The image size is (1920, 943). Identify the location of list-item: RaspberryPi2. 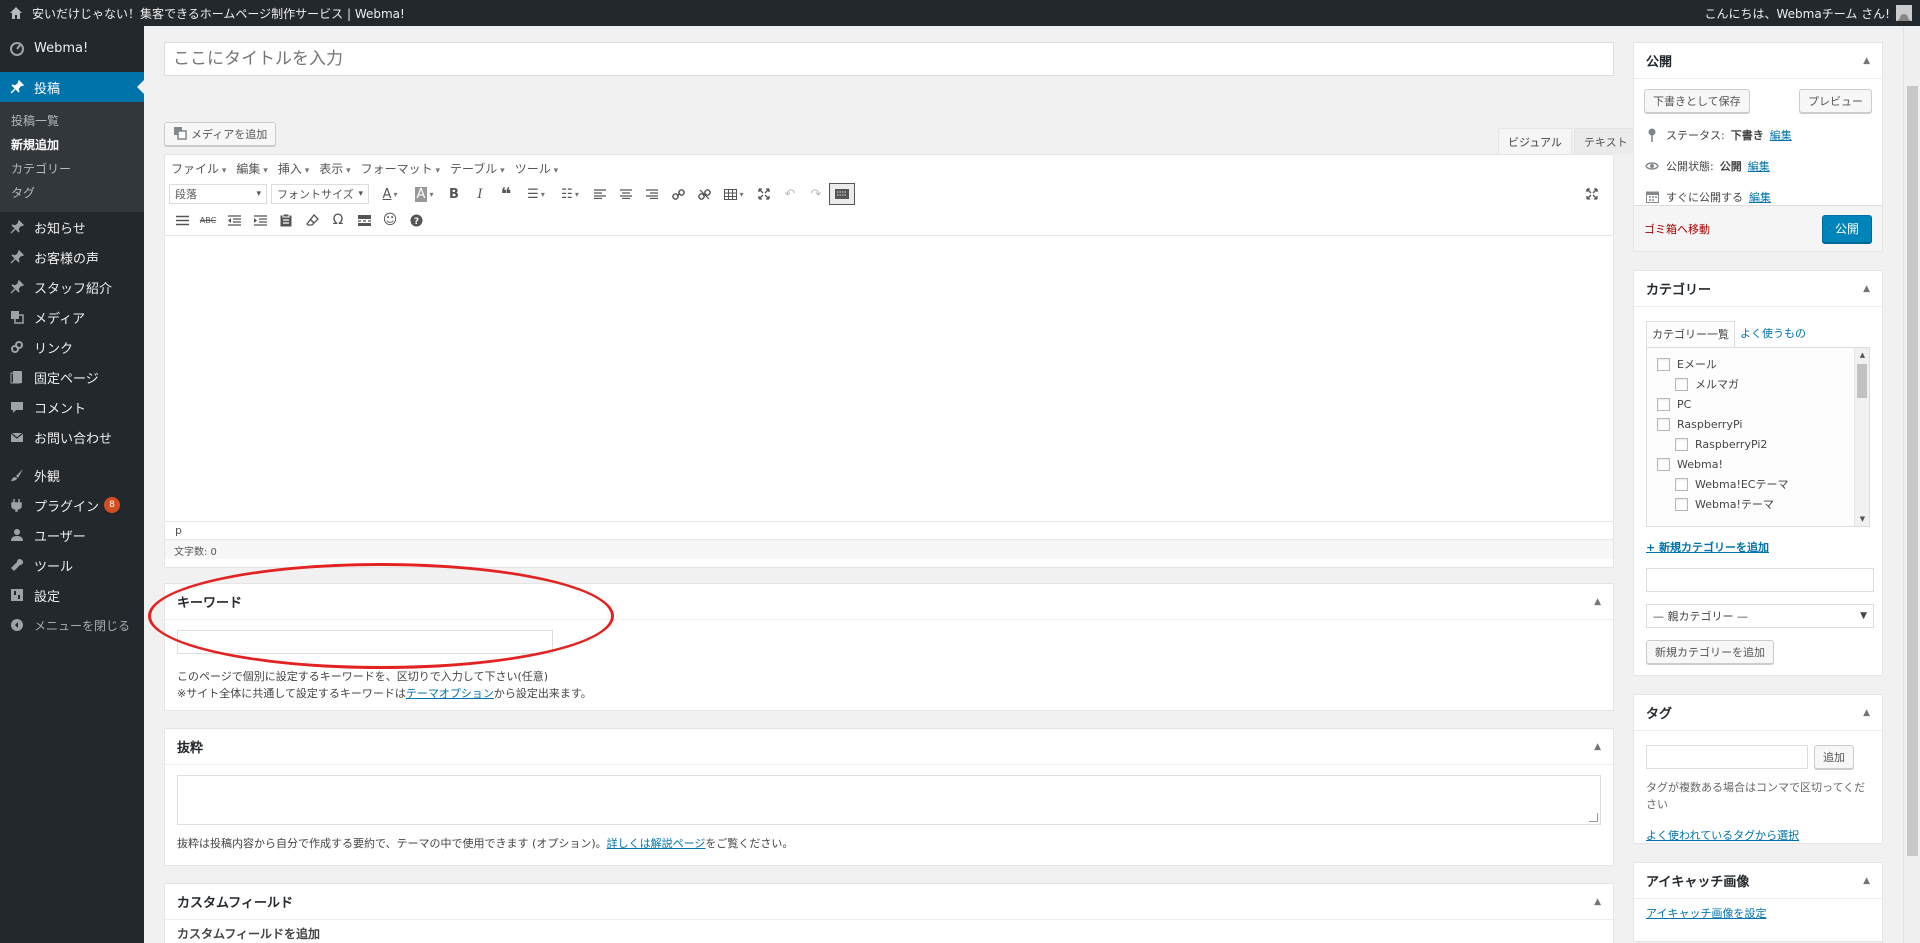
(1763, 444).